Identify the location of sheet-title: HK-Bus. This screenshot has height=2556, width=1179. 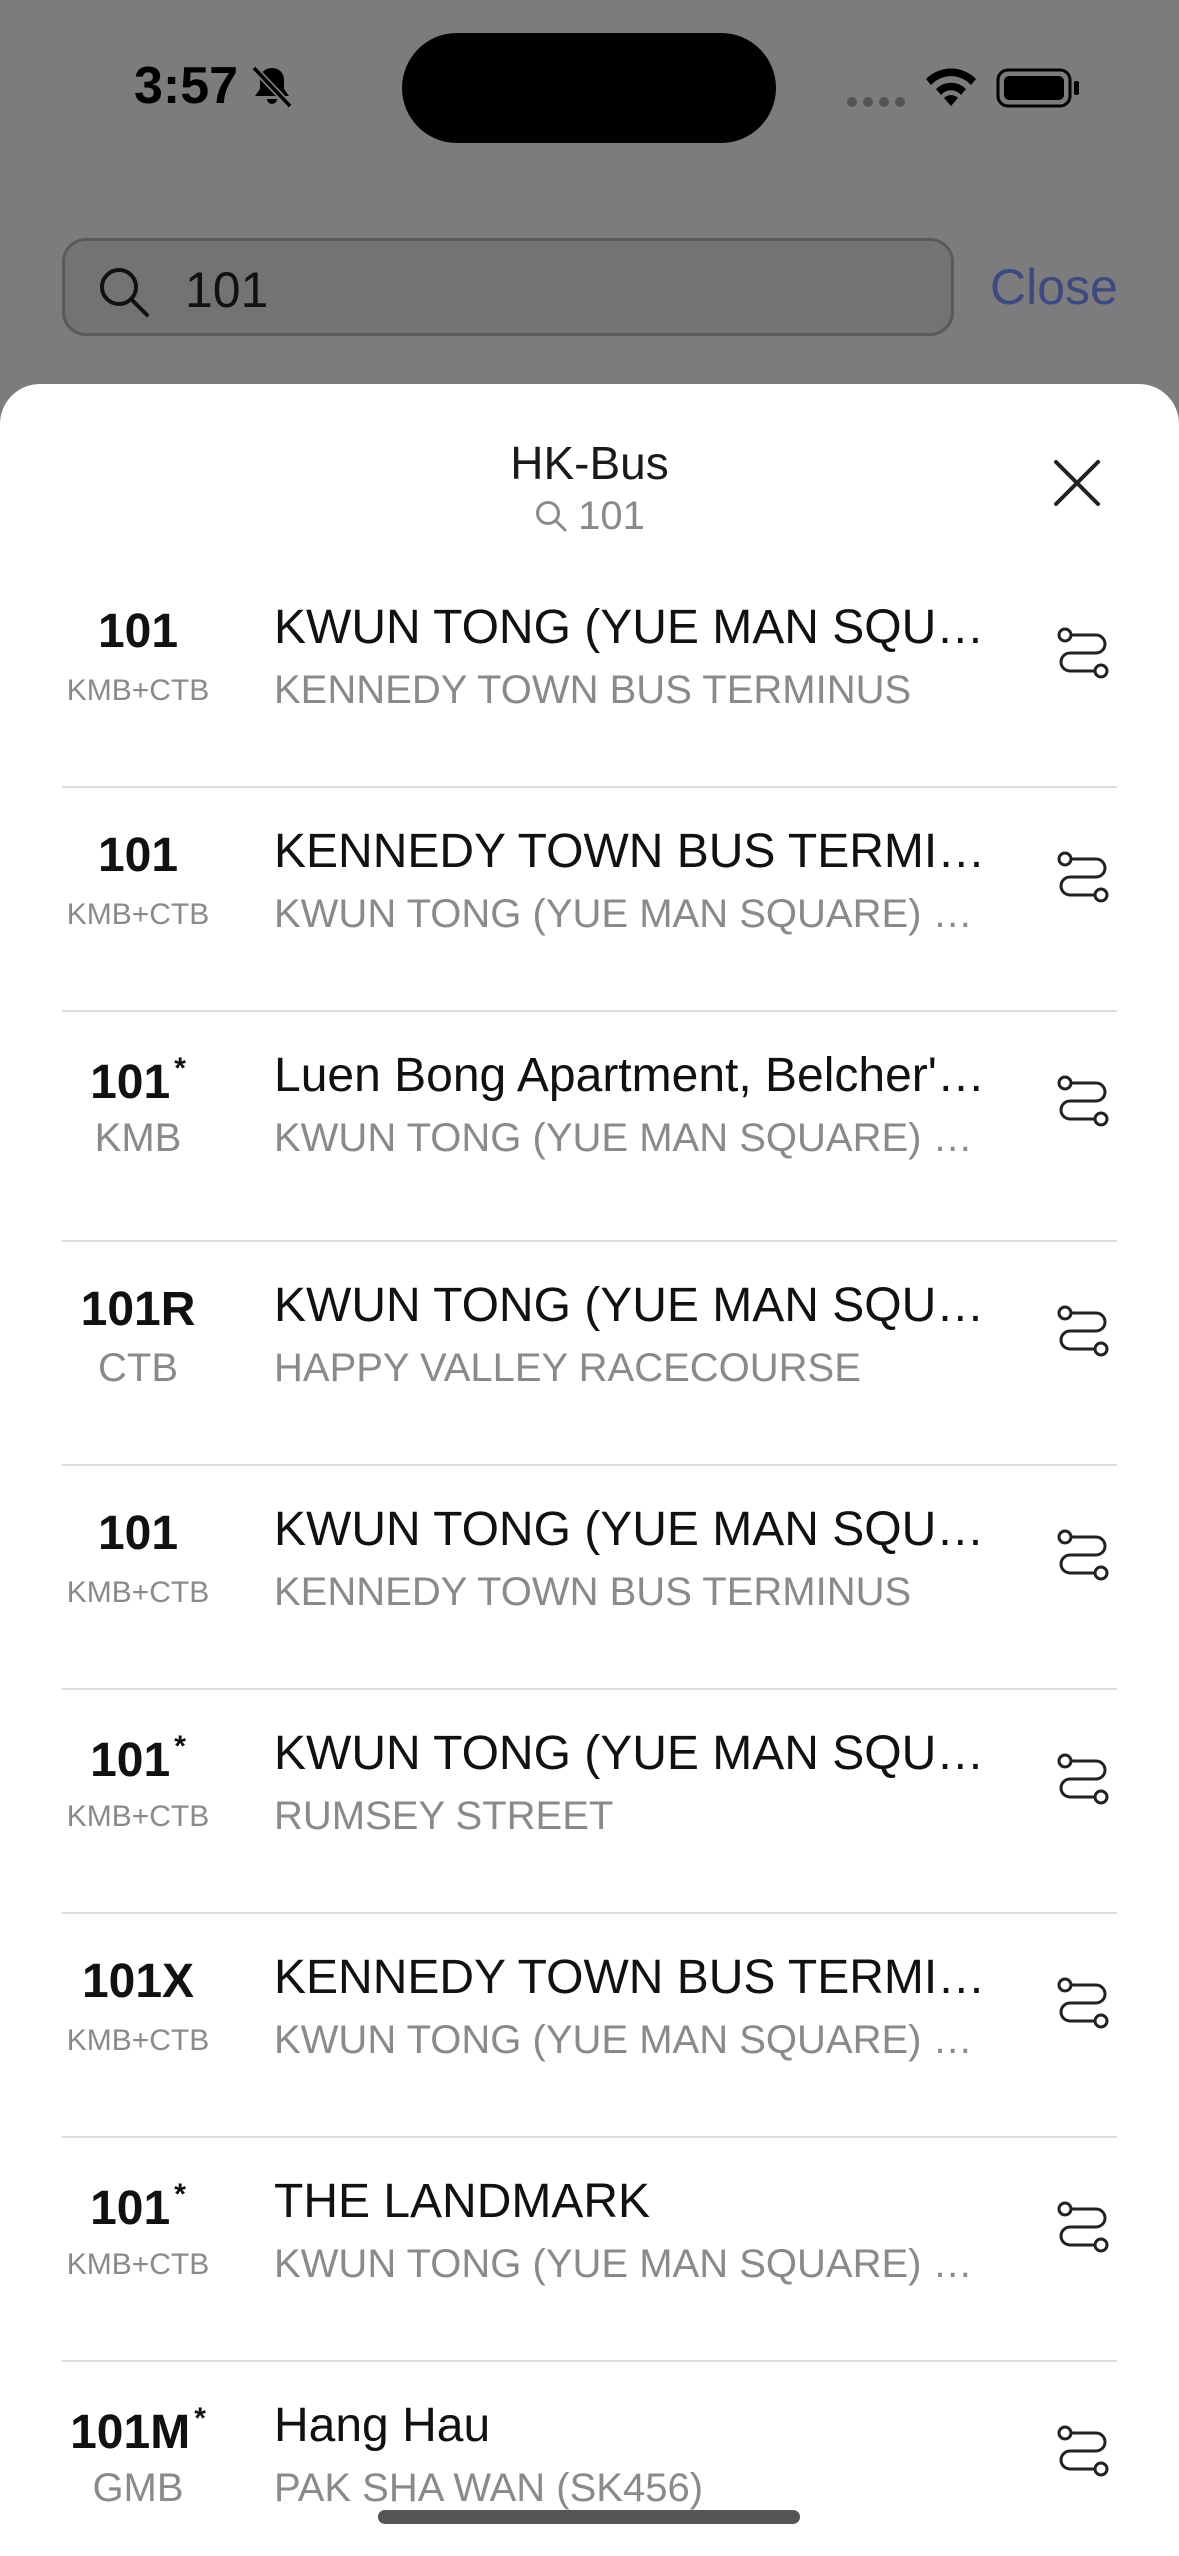
(589, 463).